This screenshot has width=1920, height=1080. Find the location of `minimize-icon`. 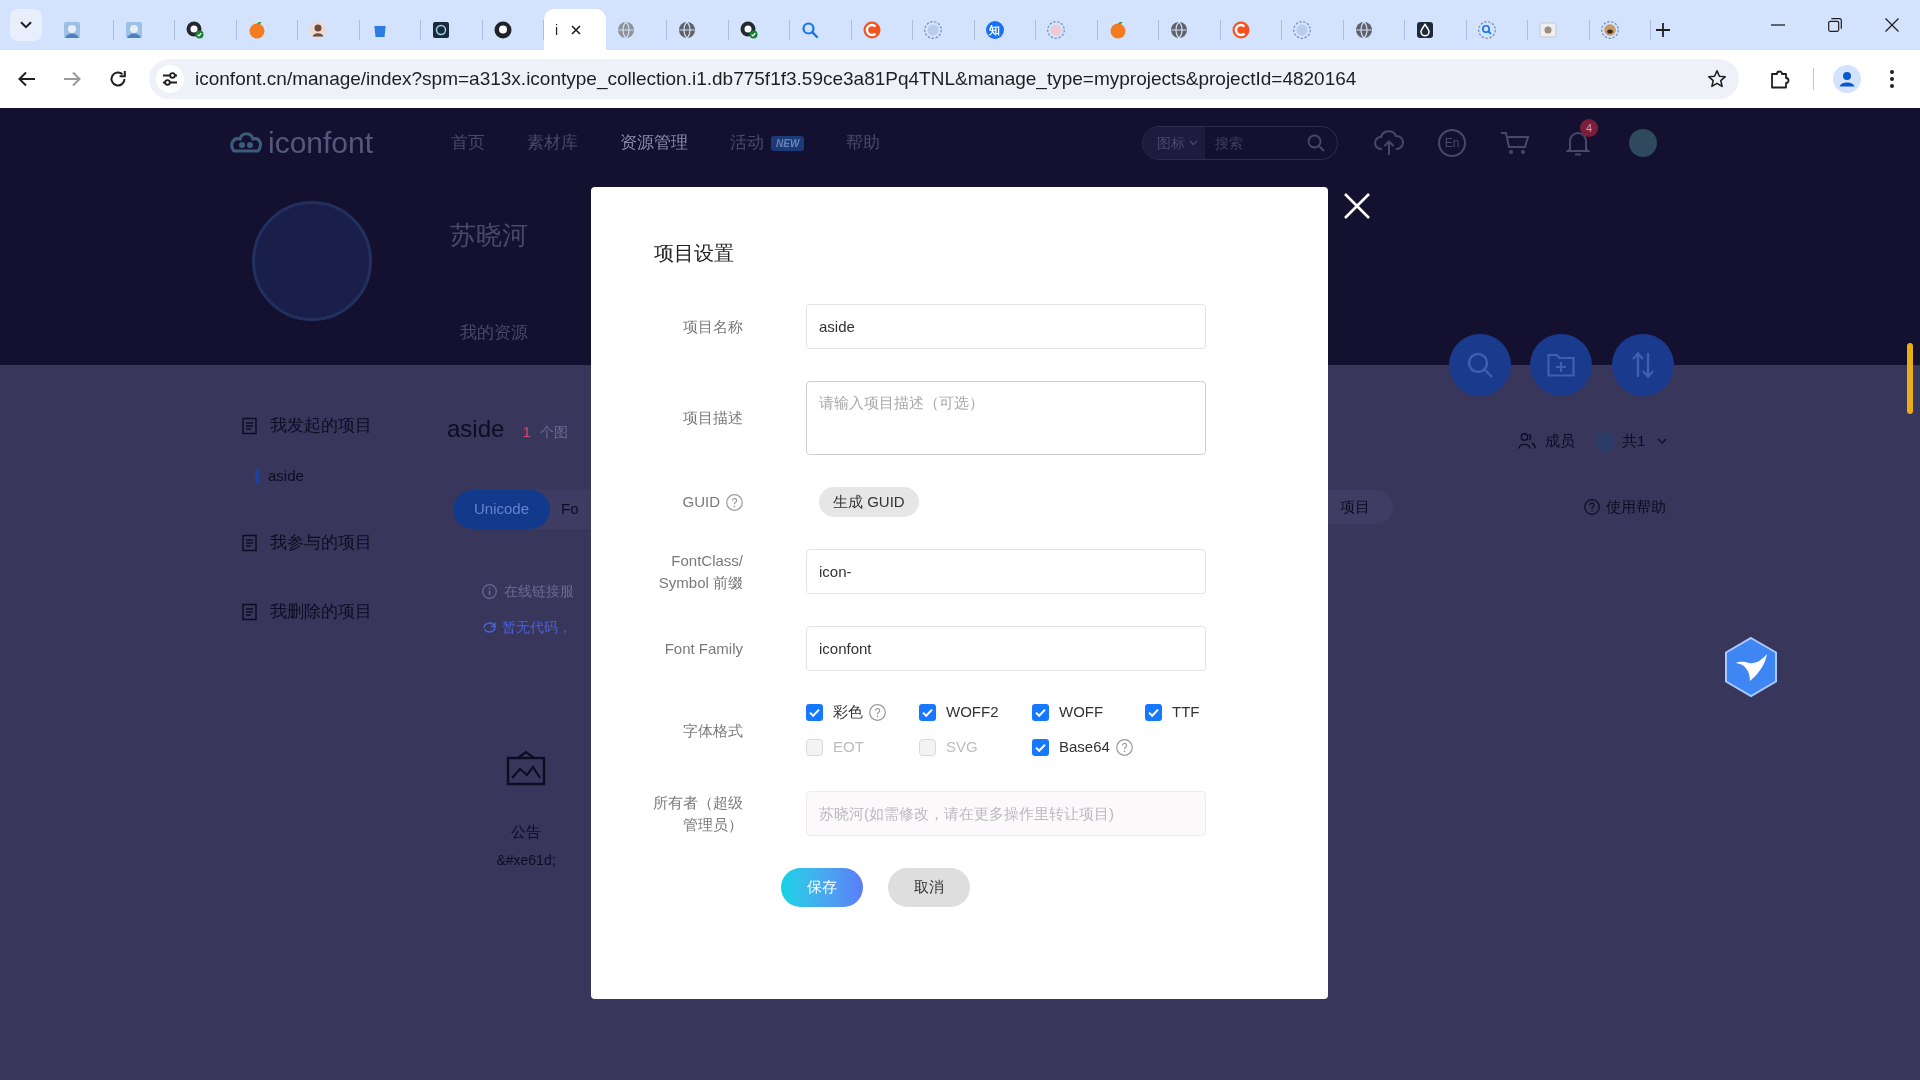

minimize-icon is located at coordinates (1777, 25).